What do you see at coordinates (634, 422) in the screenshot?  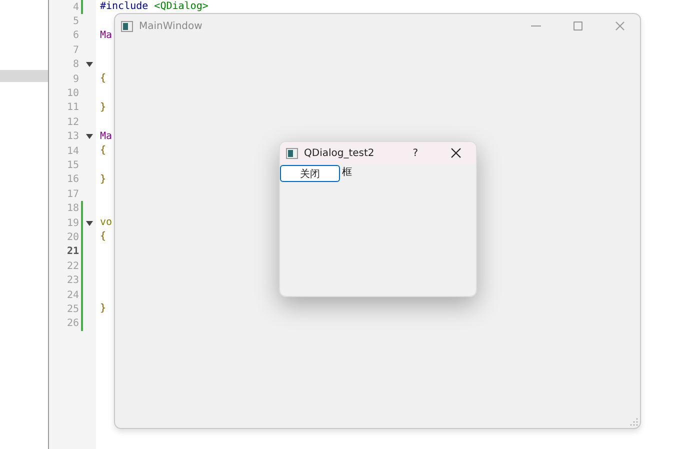 I see `resize-grip-icon` at bounding box center [634, 422].